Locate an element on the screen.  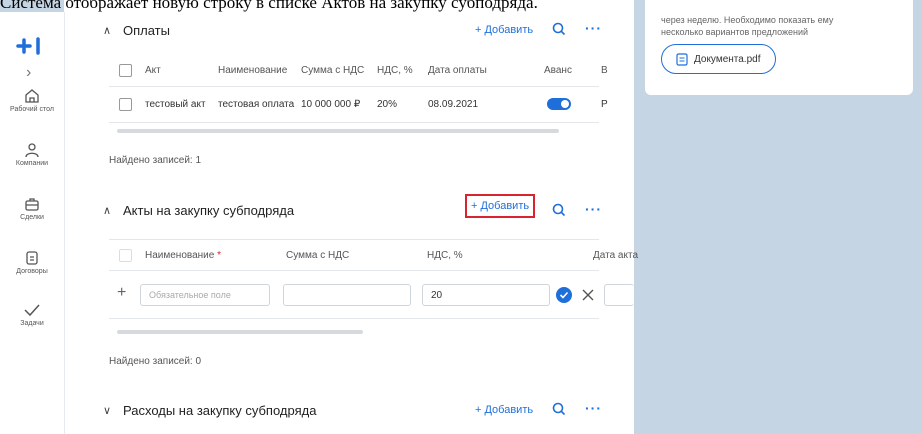
column-header: Наименование * is located at coordinates (183, 255).